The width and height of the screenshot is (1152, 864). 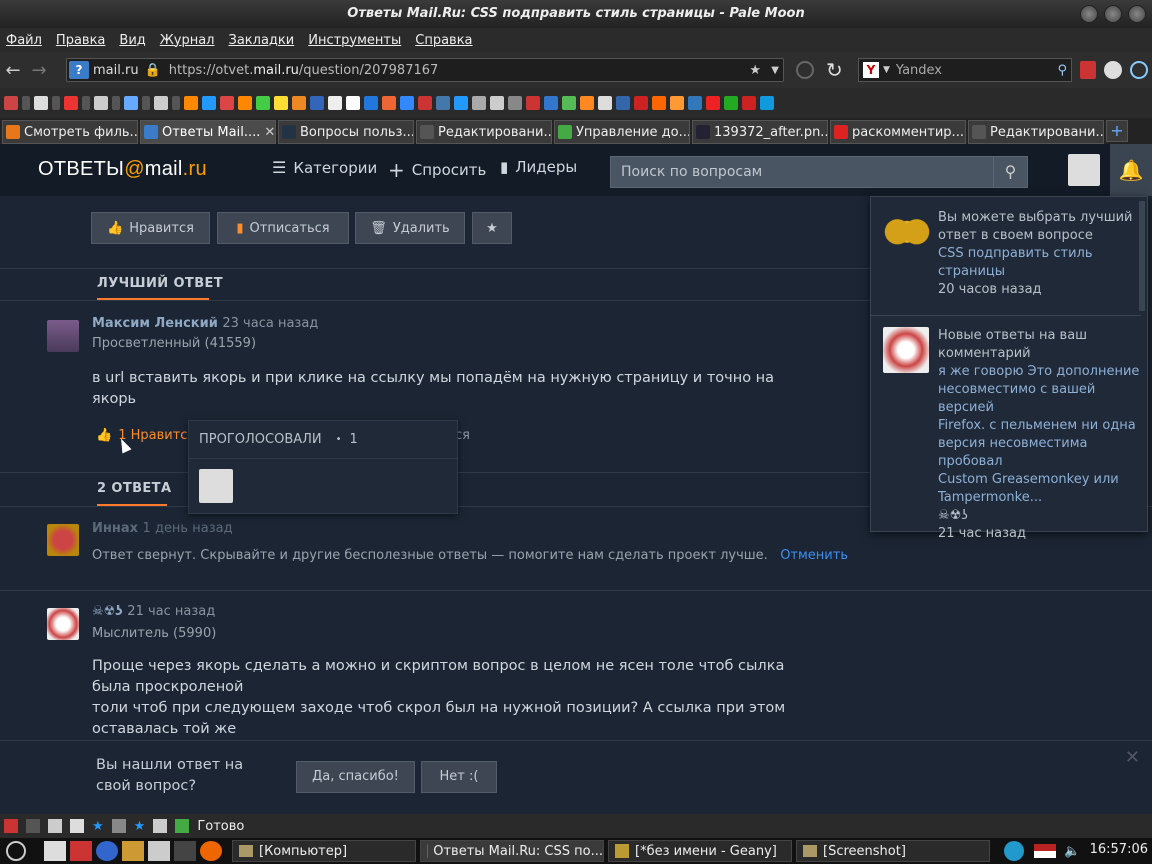 I want to click on nav-ask: + Спросить, so click(x=437, y=170).